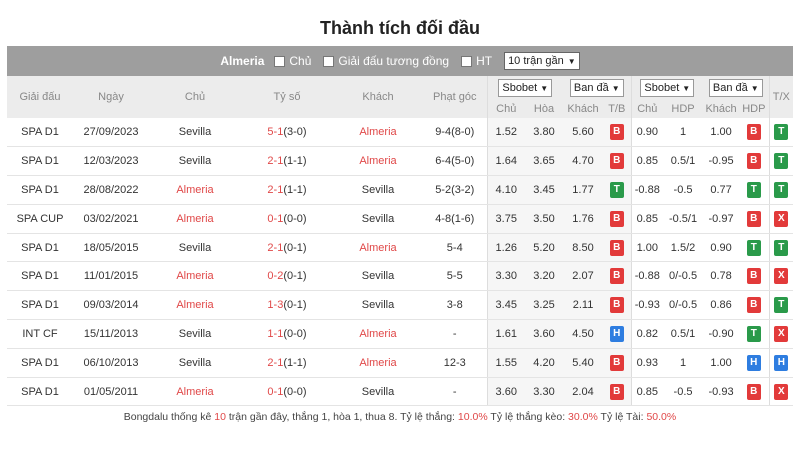  I want to click on half-time-score: (1-1), so click(295, 161).